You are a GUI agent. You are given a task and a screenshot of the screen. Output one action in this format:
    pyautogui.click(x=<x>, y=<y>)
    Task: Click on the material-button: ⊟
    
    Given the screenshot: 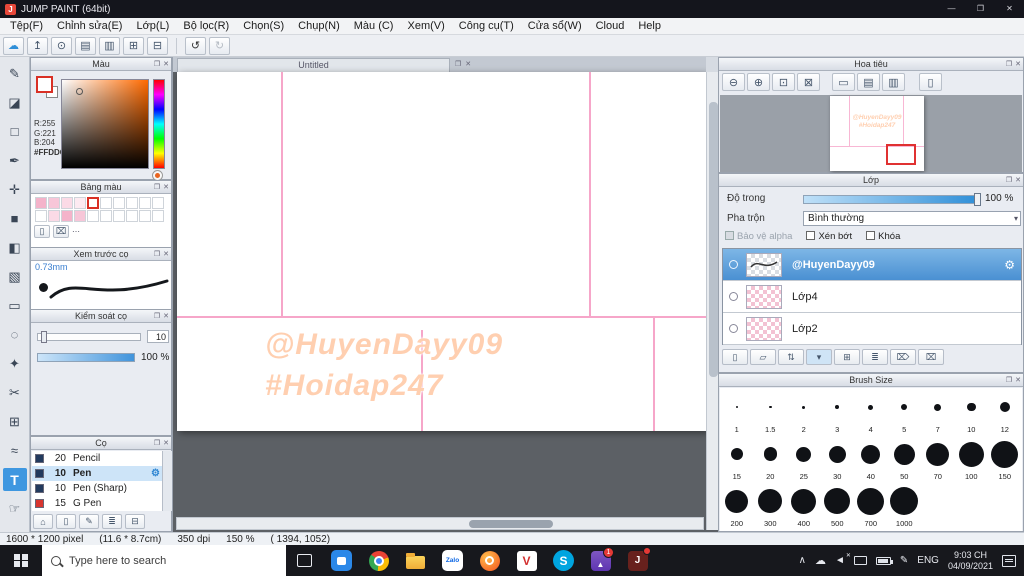 What is the action you would take?
    pyautogui.click(x=157, y=45)
    